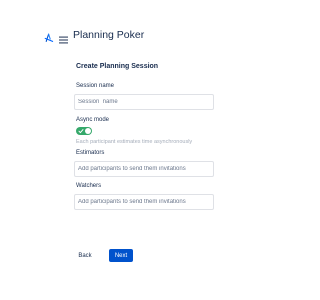  I want to click on checkmark-icon, so click(81, 131).